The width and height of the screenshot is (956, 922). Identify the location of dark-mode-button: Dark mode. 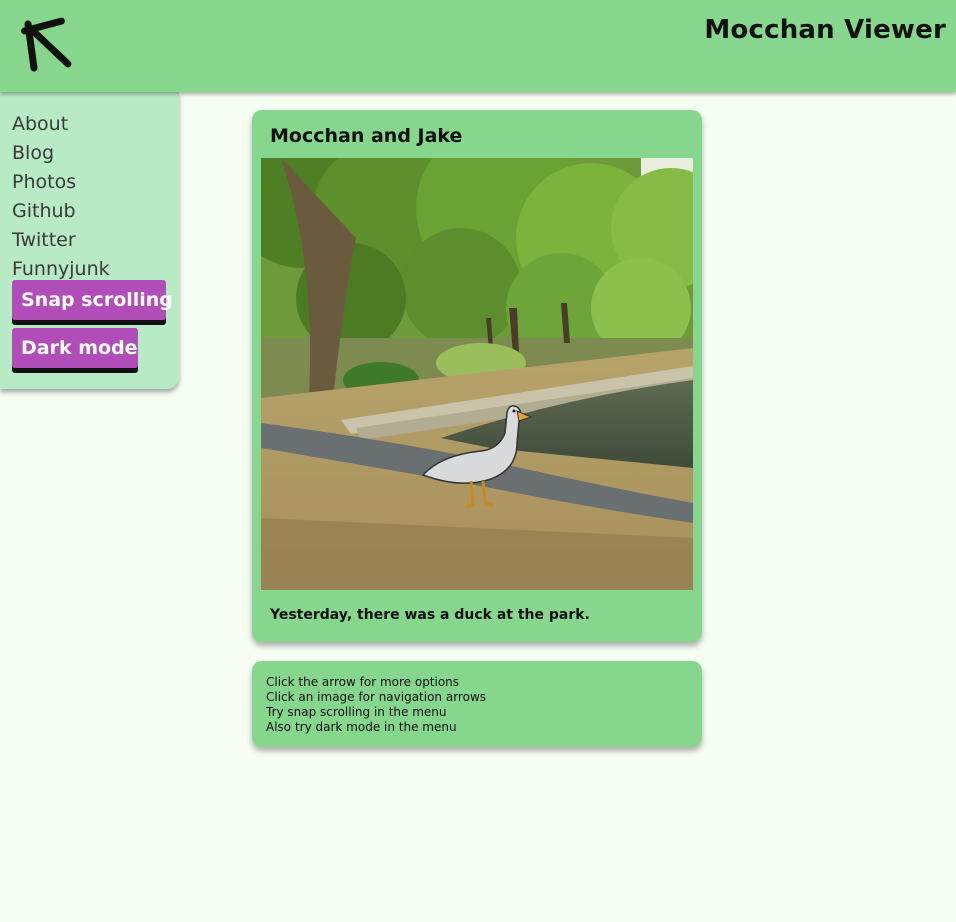
(75, 348).